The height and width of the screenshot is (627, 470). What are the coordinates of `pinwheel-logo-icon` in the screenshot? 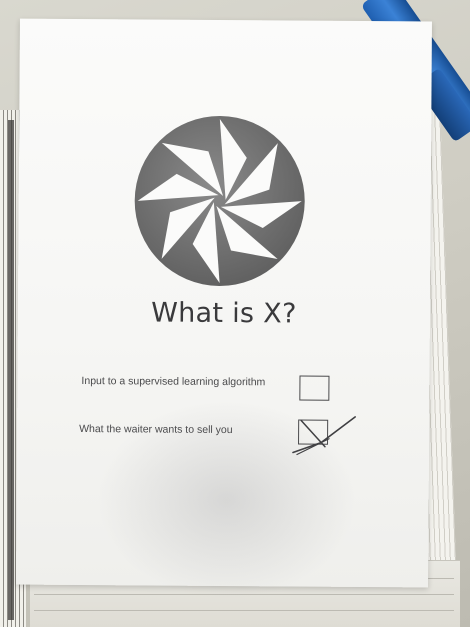 It's located at (219, 200).